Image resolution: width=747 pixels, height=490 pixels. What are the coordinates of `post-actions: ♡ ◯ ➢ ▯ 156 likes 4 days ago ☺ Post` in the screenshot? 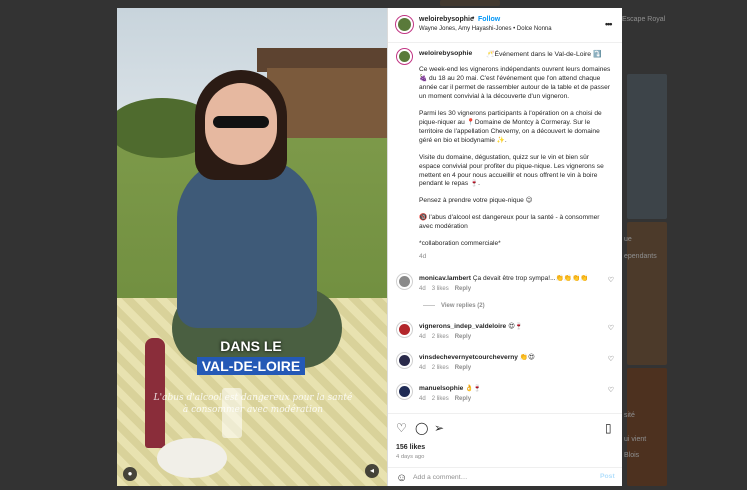 It's located at (505, 450).